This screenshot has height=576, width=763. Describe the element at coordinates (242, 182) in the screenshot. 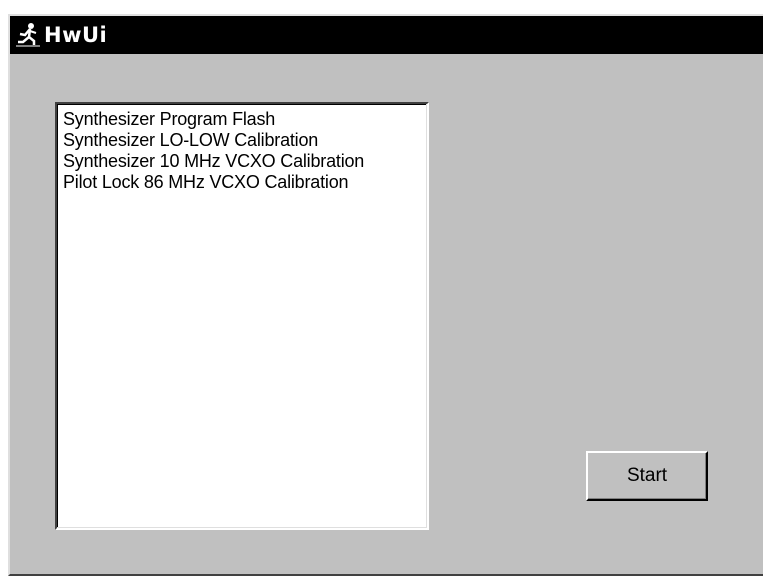

I see `list-item: Pilot Lock 86 MHz VCXO Calibration` at that location.